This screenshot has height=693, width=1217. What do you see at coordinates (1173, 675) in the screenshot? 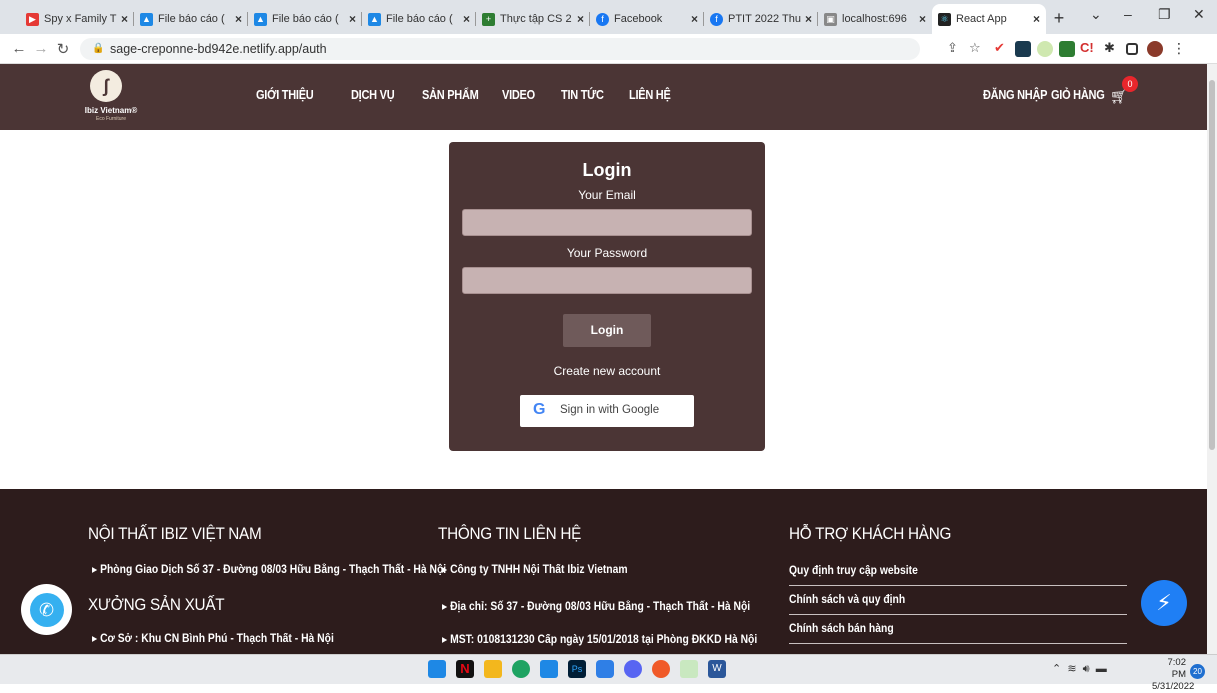
I see `taskbar-clock: 7:02 PM 5/31/2022` at bounding box center [1173, 675].